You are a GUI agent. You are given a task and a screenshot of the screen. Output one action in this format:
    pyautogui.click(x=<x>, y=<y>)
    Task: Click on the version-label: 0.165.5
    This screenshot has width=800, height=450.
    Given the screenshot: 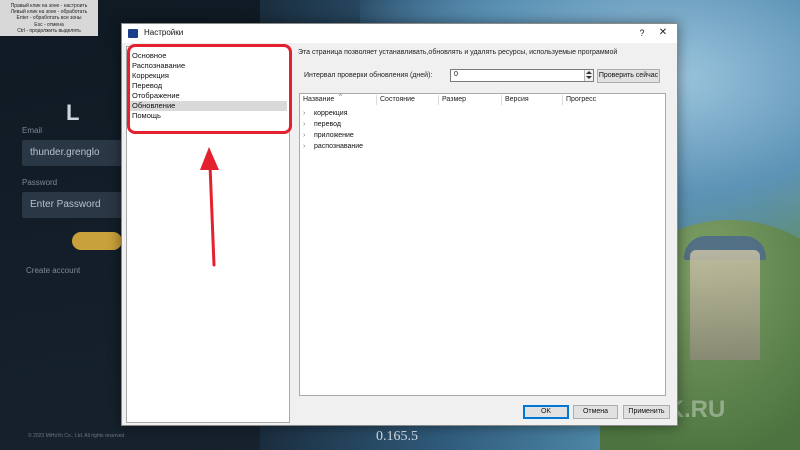 What is the action you would take?
    pyautogui.click(x=397, y=436)
    